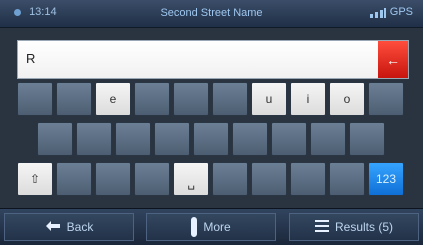  I want to click on signal-icon, so click(378, 12).